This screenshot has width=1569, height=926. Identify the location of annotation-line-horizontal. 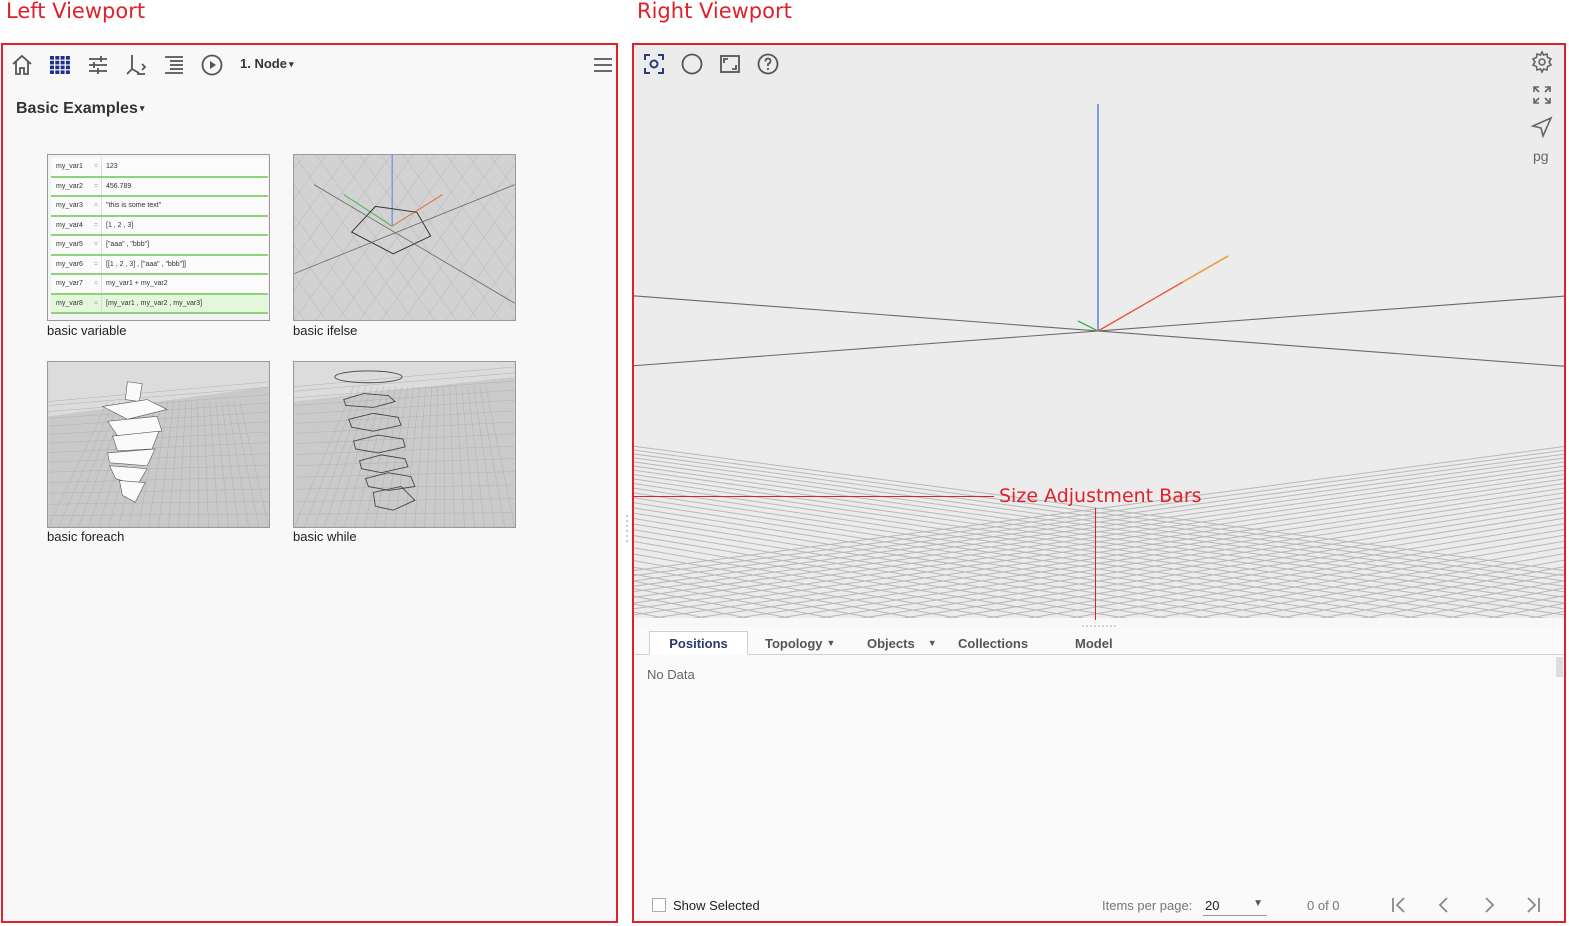
(813, 496).